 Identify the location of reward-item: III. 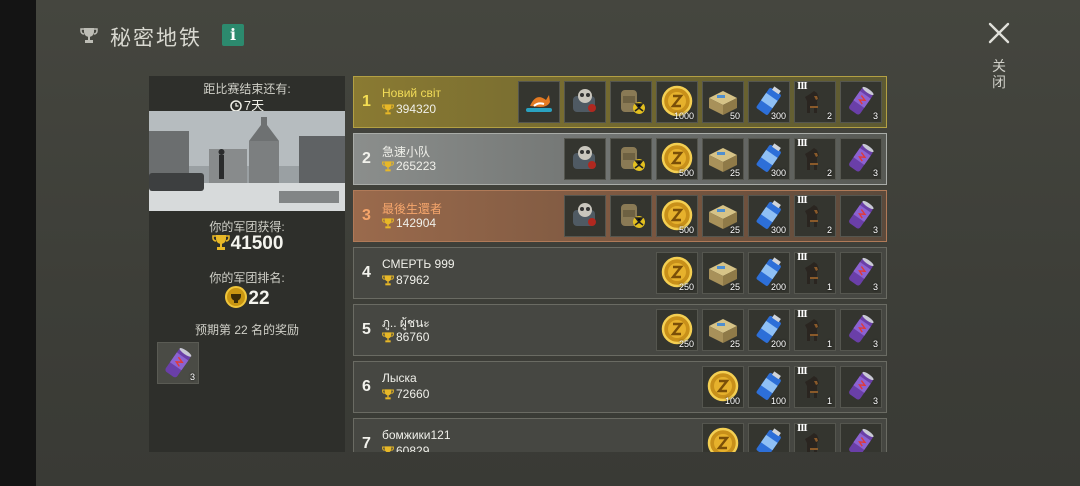
(815, 437).